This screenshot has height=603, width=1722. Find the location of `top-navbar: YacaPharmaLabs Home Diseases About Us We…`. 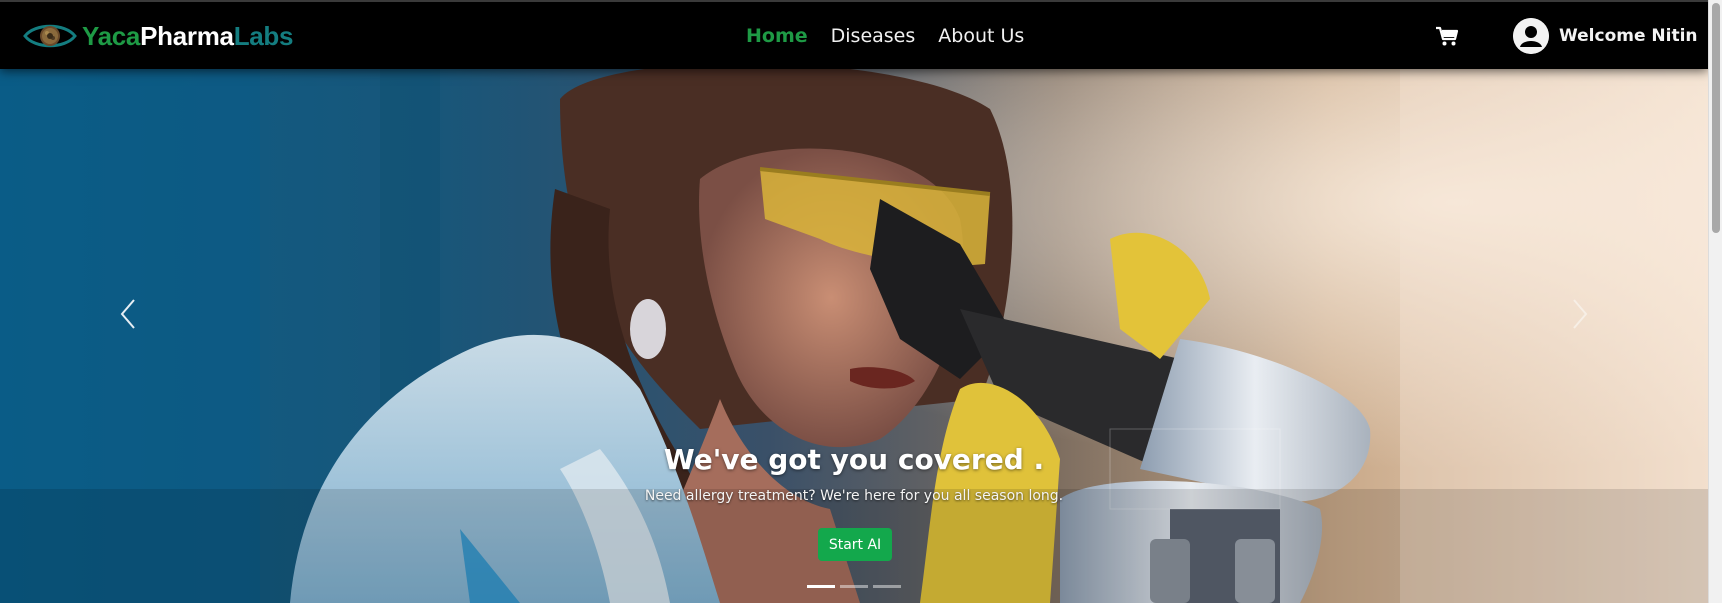

top-navbar: YacaPharmaLabs Home Diseases About Us We… is located at coordinates (854, 34).